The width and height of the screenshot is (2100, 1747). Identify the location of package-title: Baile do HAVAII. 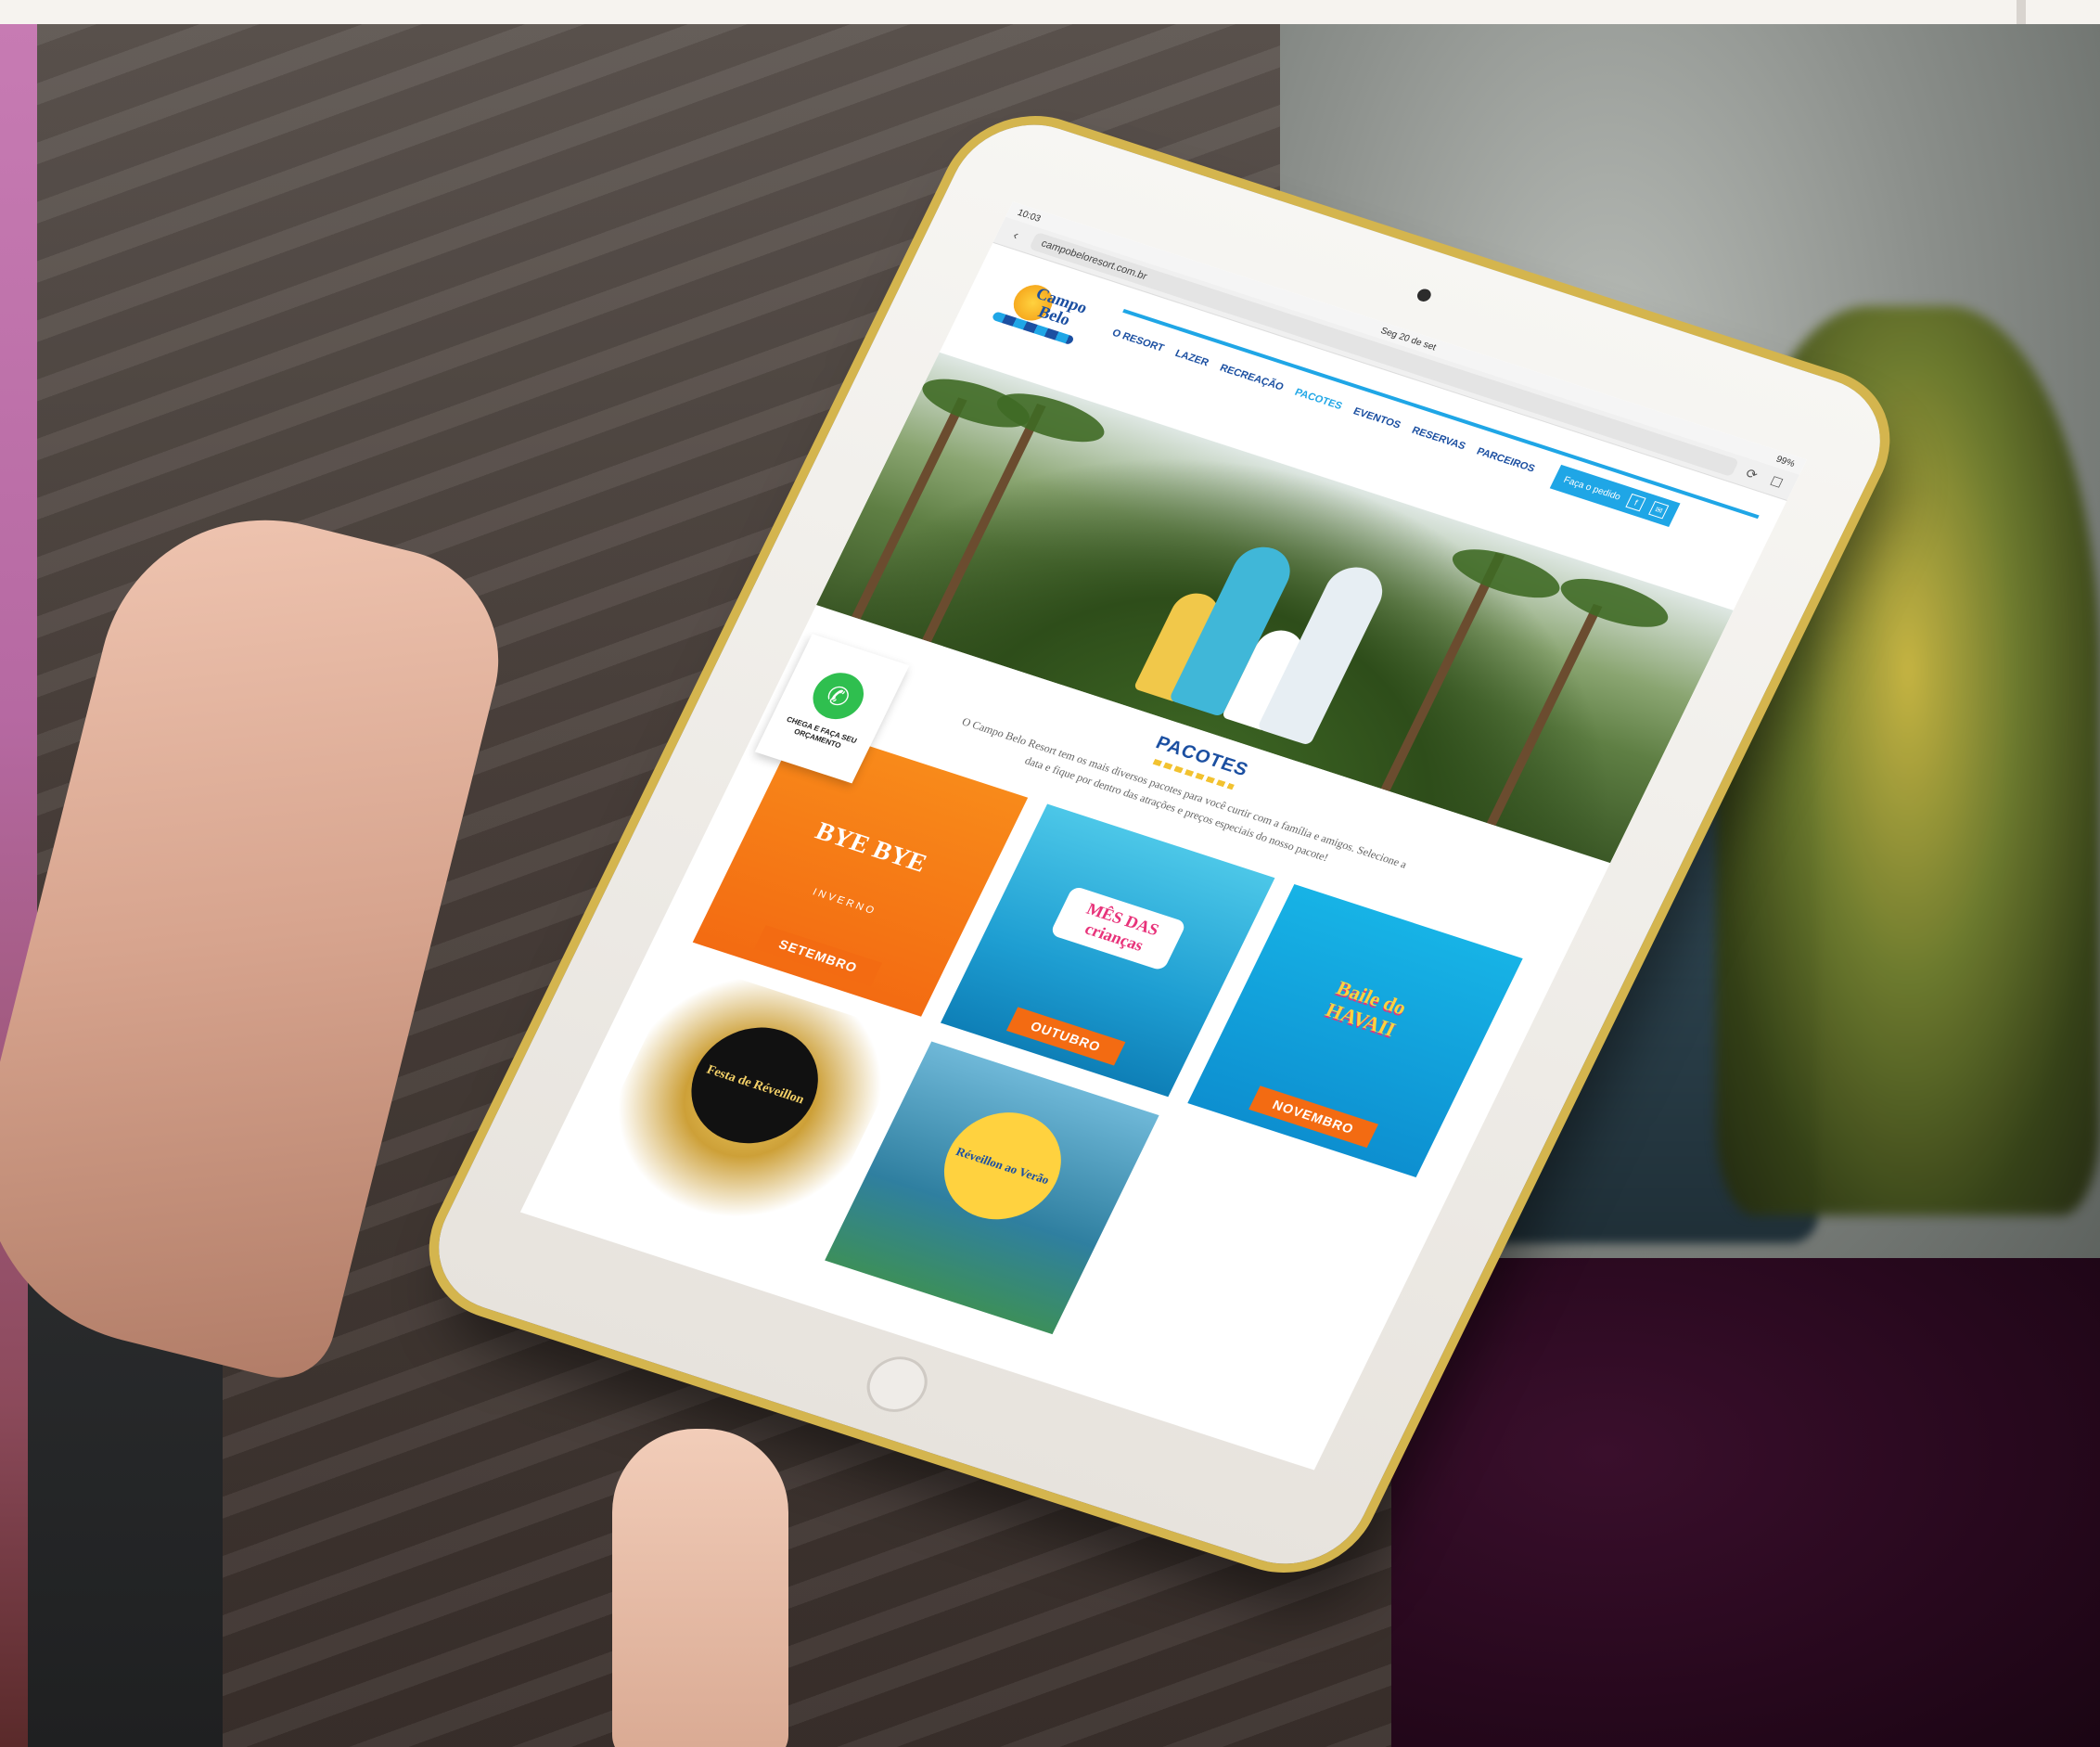
(1366, 1009).